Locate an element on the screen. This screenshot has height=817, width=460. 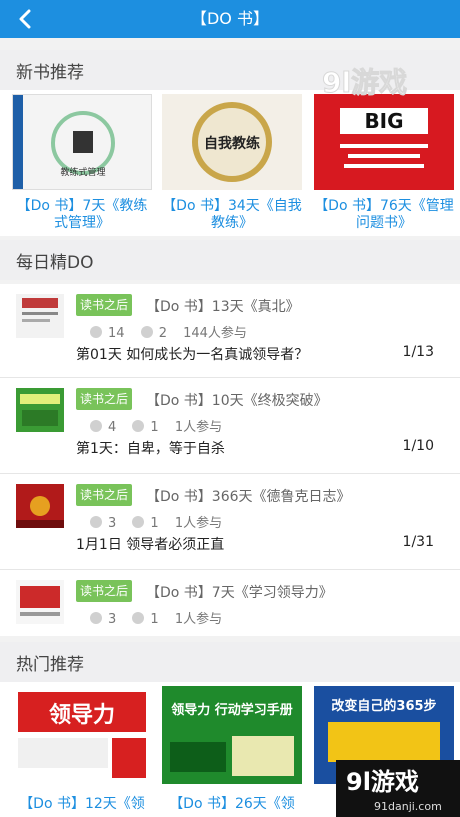
item-title: 【Do 书】13天《真北》 is located at coordinates (223, 307).